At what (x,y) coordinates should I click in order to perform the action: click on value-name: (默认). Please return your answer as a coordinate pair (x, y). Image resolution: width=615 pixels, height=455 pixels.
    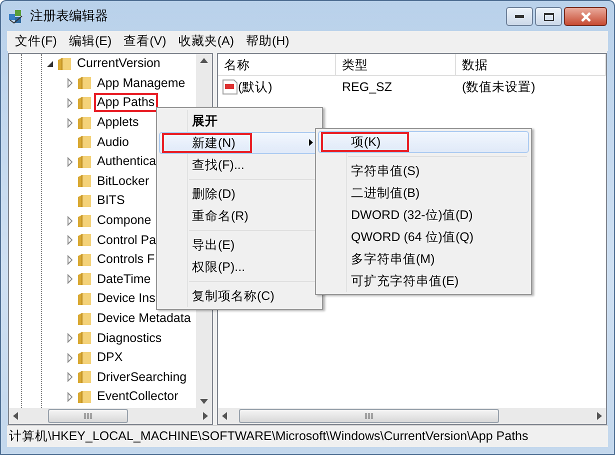
    Looking at the image, I should click on (255, 87).